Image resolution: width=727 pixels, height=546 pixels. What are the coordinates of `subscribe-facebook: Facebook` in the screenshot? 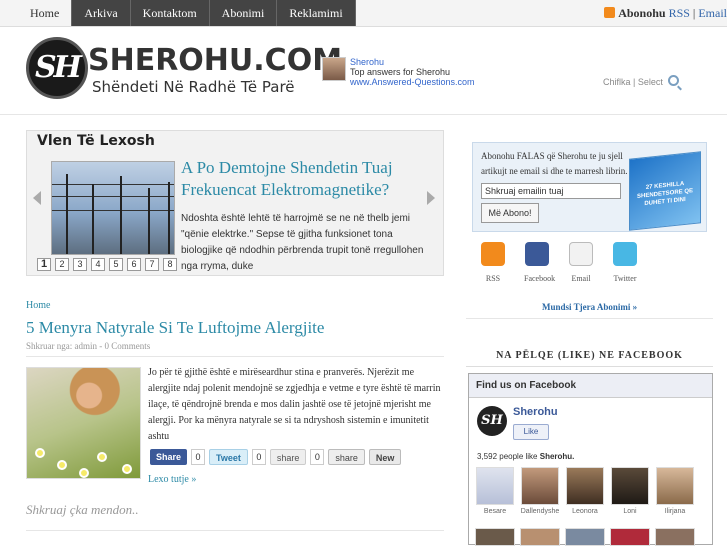 It's located at (539, 262).